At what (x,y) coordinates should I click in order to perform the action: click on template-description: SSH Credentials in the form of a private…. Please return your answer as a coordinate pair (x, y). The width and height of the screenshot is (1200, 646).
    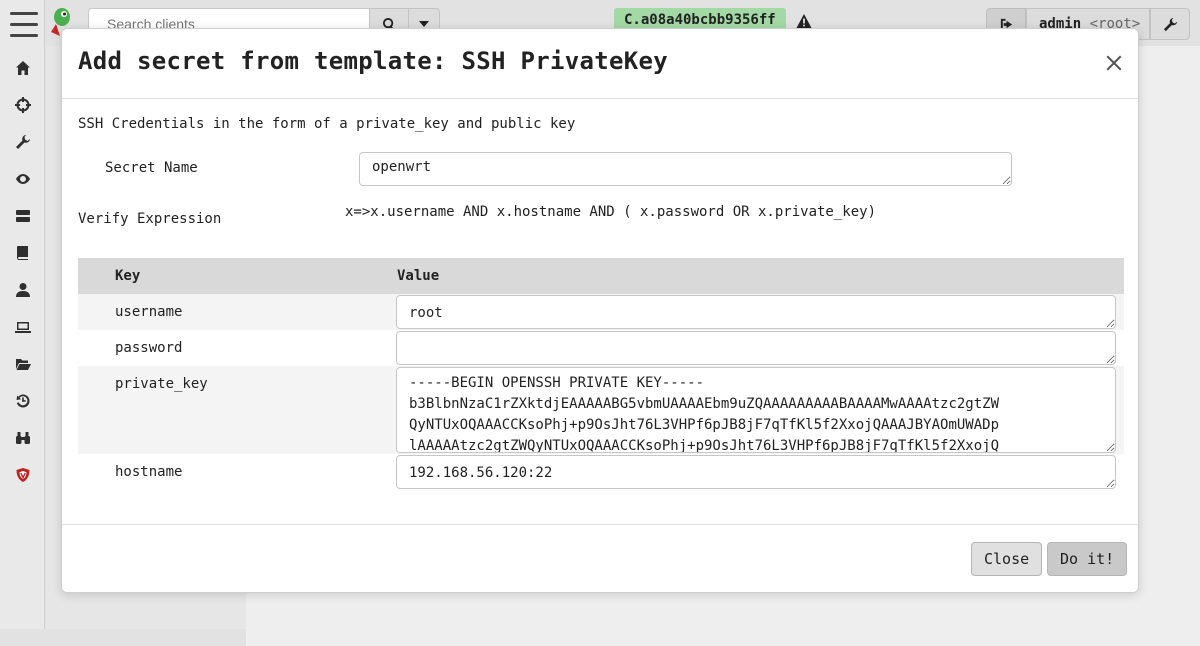
    Looking at the image, I should click on (327, 124).